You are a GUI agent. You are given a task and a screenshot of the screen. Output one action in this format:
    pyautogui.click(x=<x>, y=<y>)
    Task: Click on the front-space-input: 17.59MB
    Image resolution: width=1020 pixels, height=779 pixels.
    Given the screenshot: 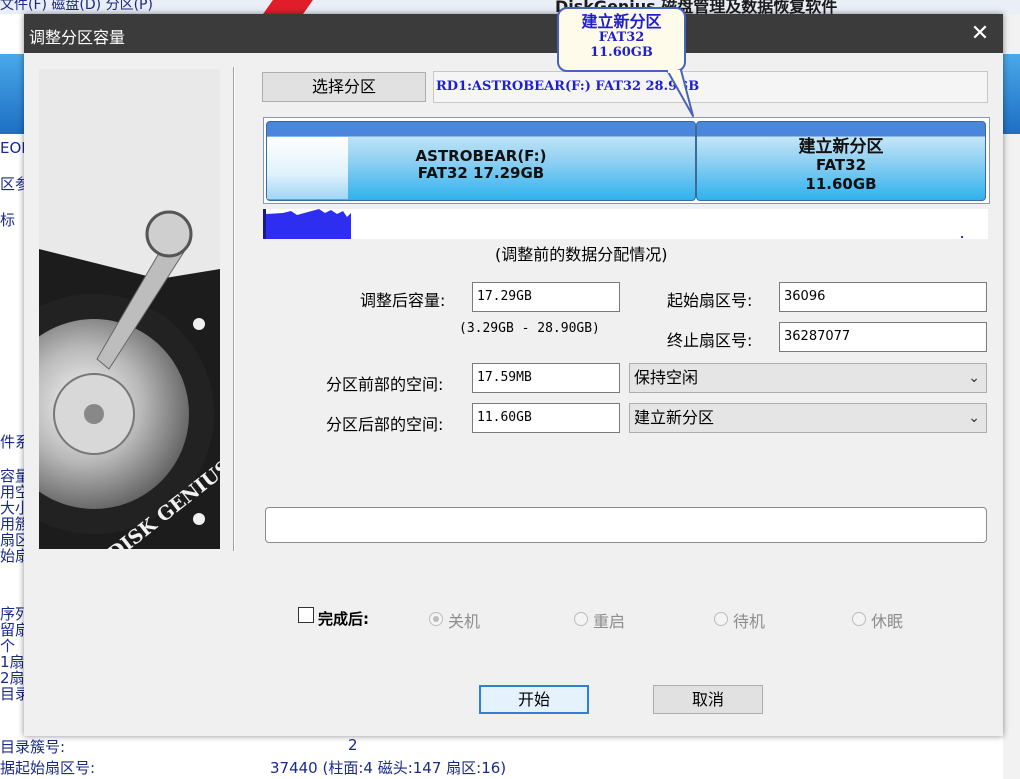 What is the action you would take?
    pyautogui.click(x=546, y=378)
    